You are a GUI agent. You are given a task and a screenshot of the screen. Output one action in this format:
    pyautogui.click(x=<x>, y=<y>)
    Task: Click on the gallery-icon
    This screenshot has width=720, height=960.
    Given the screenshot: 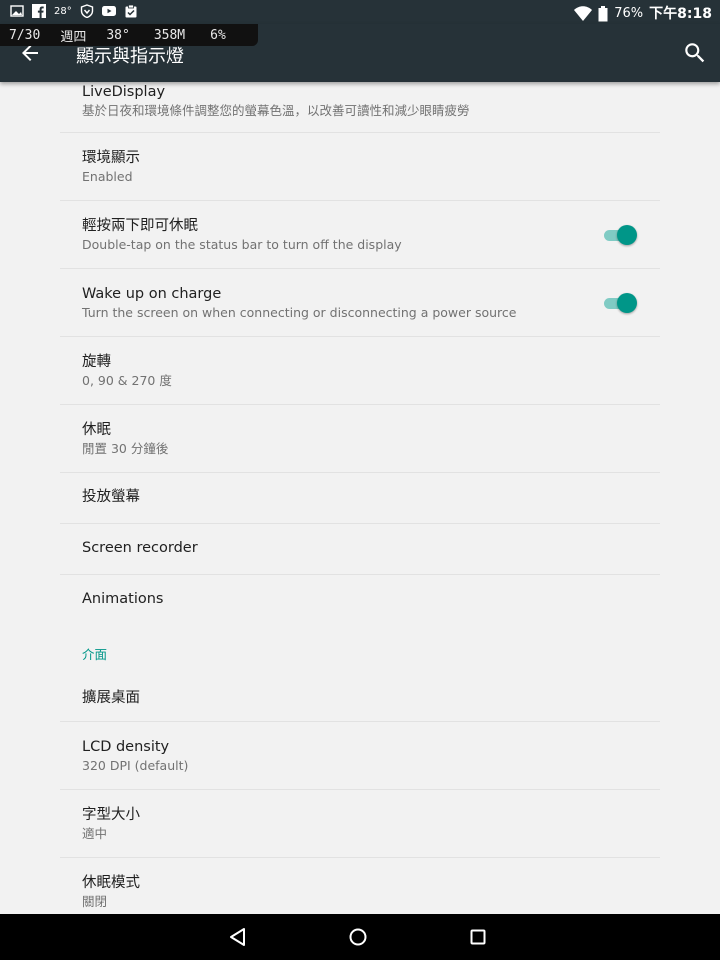 What is the action you would take?
    pyautogui.click(x=17, y=11)
    